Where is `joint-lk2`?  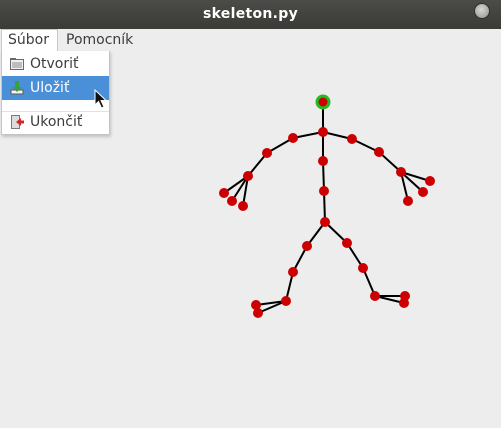 joint-lk2 is located at coordinates (293, 272).